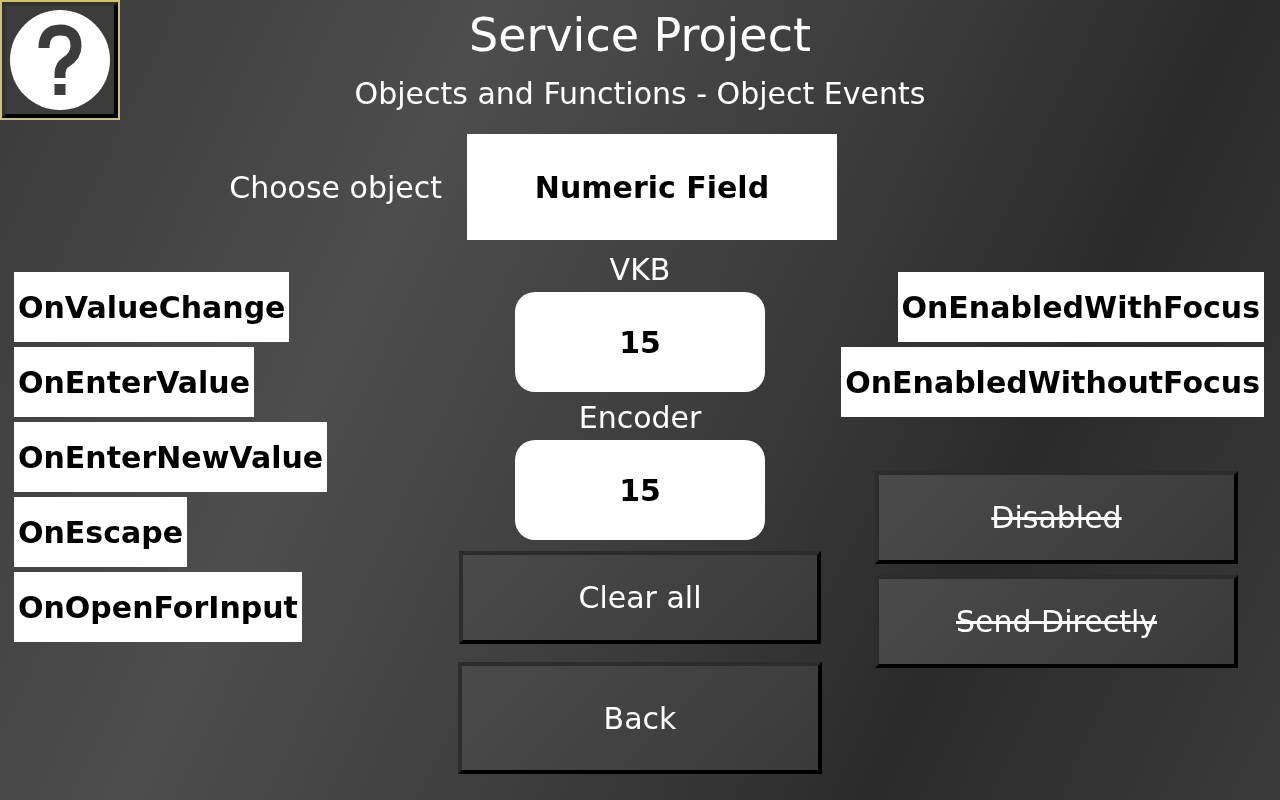  I want to click on field-label: VKB, so click(640, 270).